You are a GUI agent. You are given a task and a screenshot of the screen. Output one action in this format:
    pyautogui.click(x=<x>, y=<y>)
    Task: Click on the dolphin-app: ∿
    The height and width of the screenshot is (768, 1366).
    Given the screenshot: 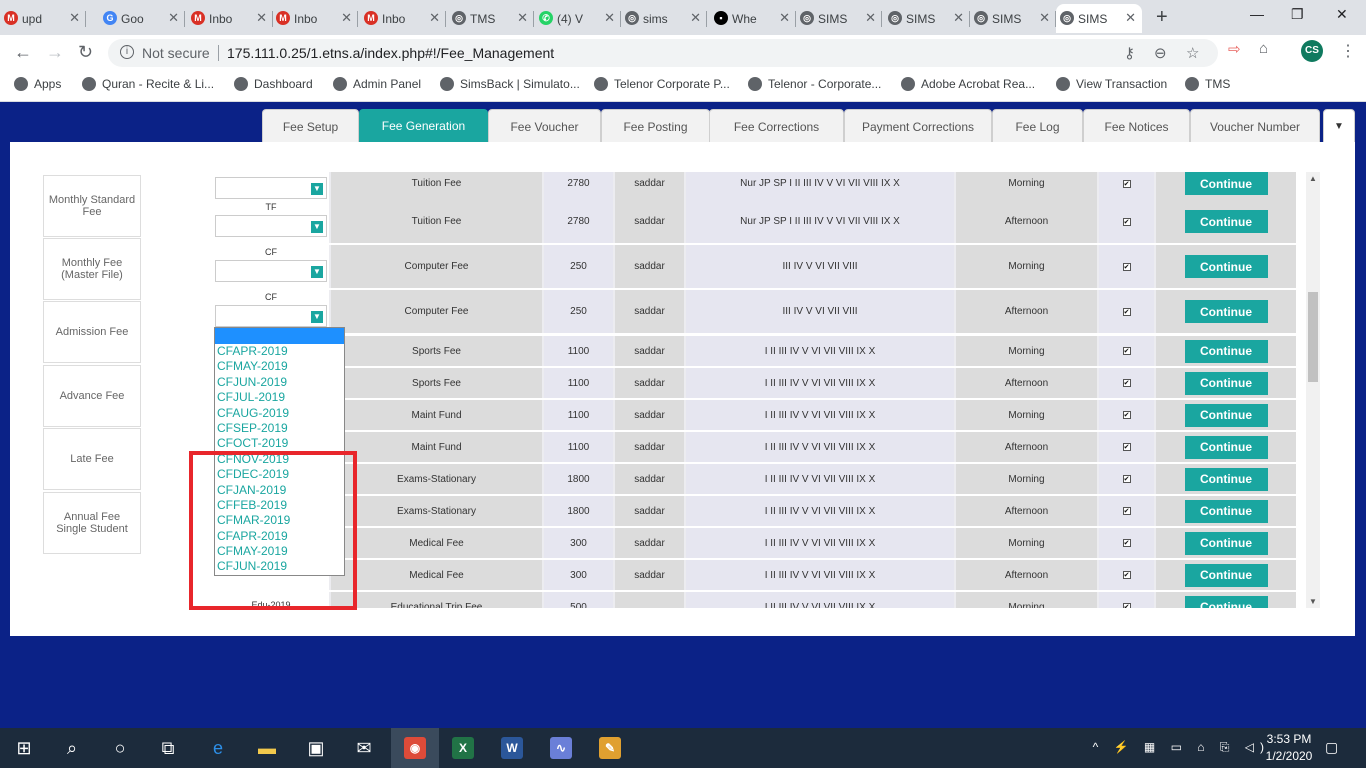 What is the action you would take?
    pyautogui.click(x=561, y=748)
    